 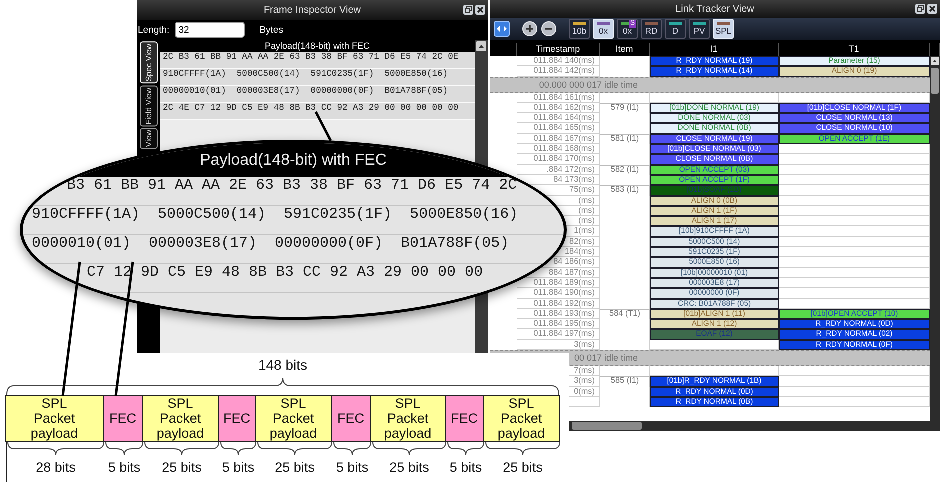 I want to click on hex-row: 00000010(01) 000003E8(17) 00000000(0F) B01A788F(05), so click(x=317, y=94).